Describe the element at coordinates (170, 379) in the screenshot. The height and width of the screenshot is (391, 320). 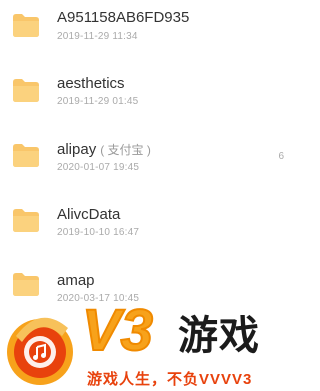
I see `watermark-slogan: 游戏人生，不负VVVV3` at that location.